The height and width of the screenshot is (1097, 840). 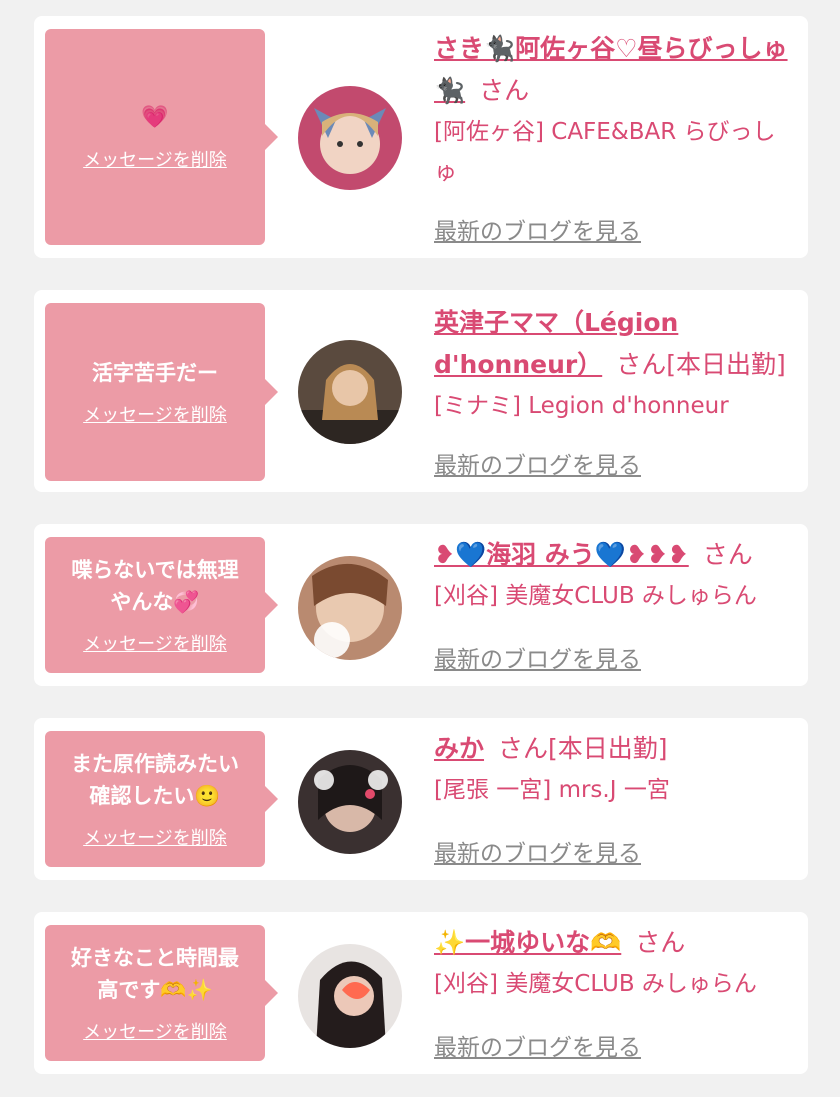 I want to click on message-bubble: 好きなこと時間最 高です🫶✨ メッセージを削除, so click(x=161, y=993).